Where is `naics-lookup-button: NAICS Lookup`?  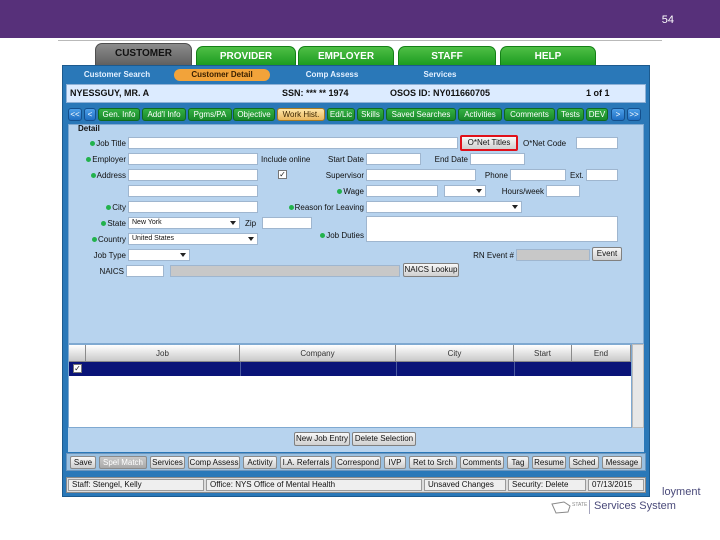 naics-lookup-button: NAICS Lookup is located at coordinates (431, 270).